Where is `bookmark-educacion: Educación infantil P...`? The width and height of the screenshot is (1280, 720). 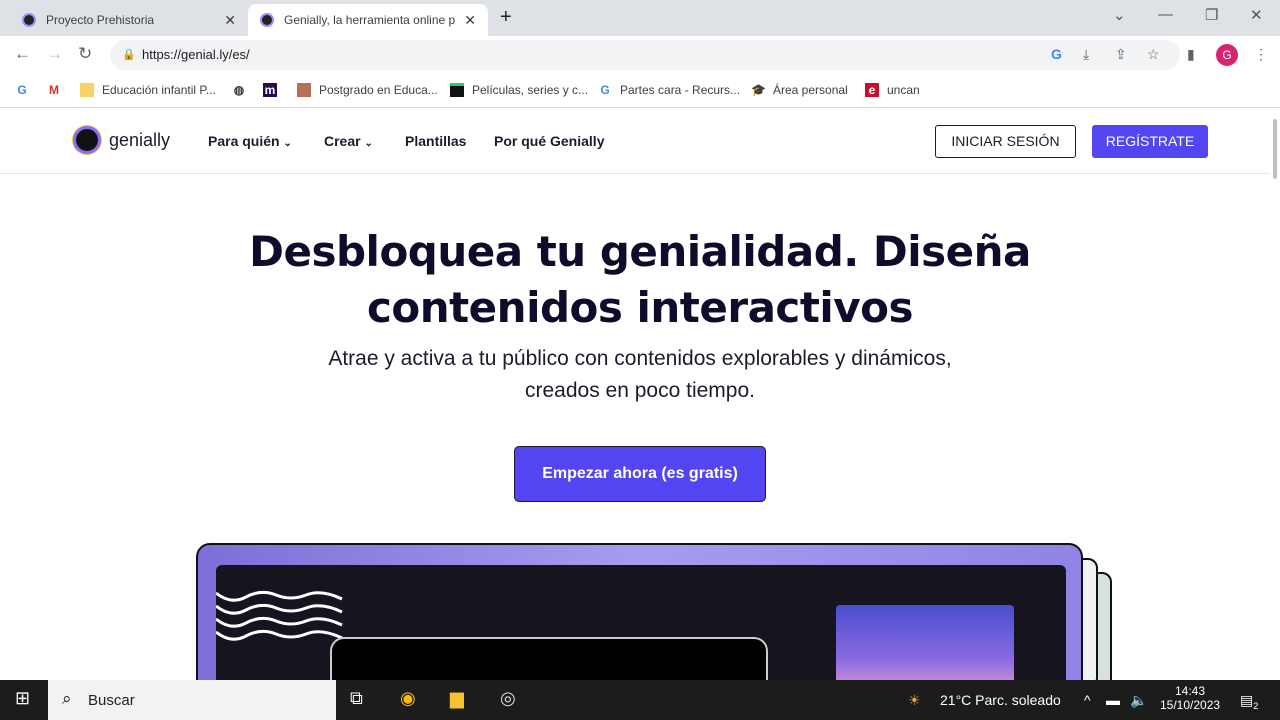
bookmark-educacion: Educación infantil P... is located at coordinates (148, 90).